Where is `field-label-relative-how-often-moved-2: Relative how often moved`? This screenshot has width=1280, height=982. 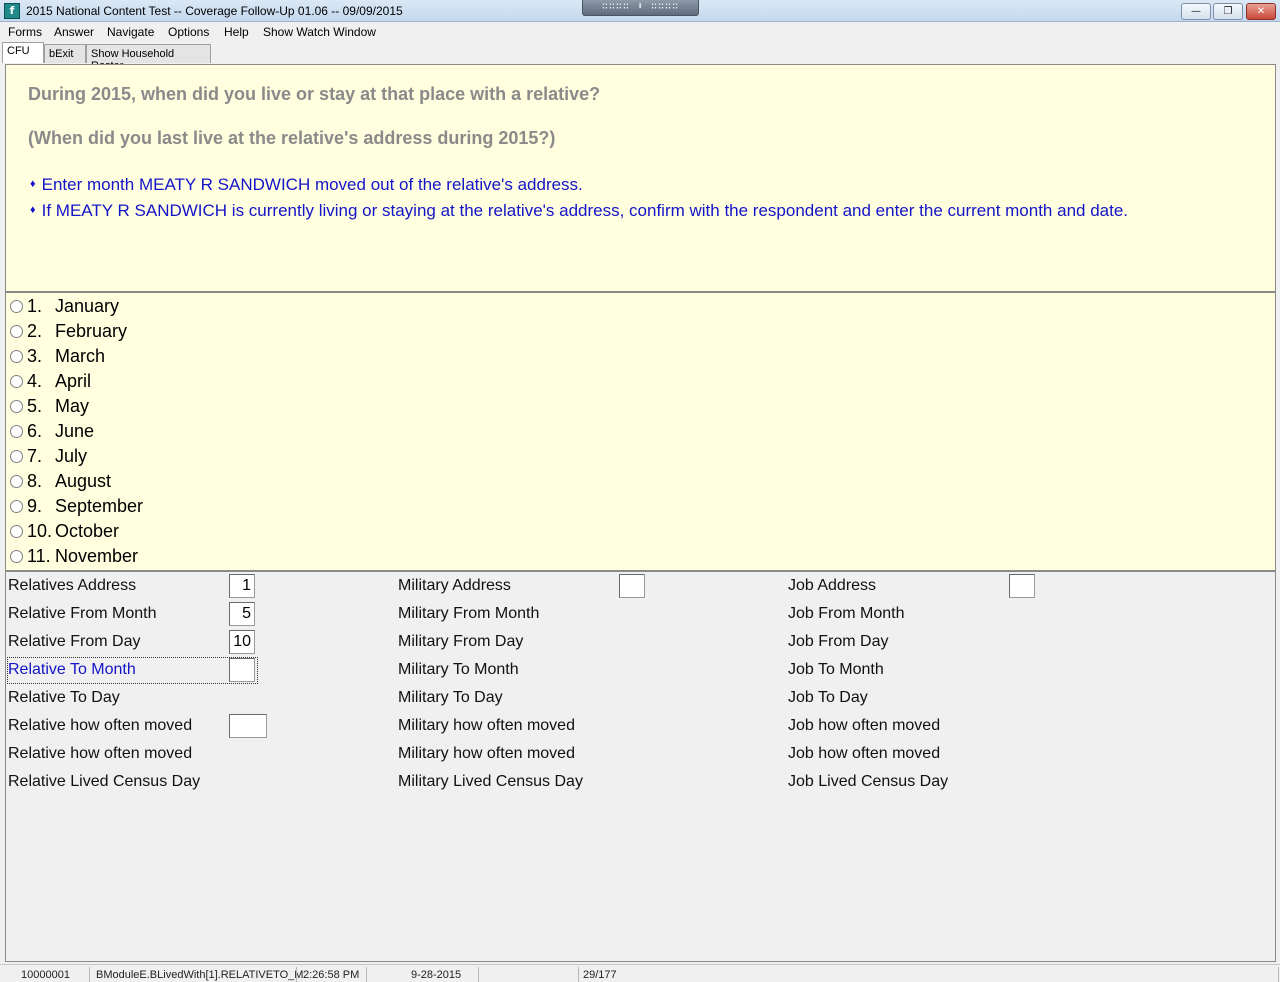 field-label-relative-how-often-moved-2: Relative how often moved is located at coordinates (100, 753).